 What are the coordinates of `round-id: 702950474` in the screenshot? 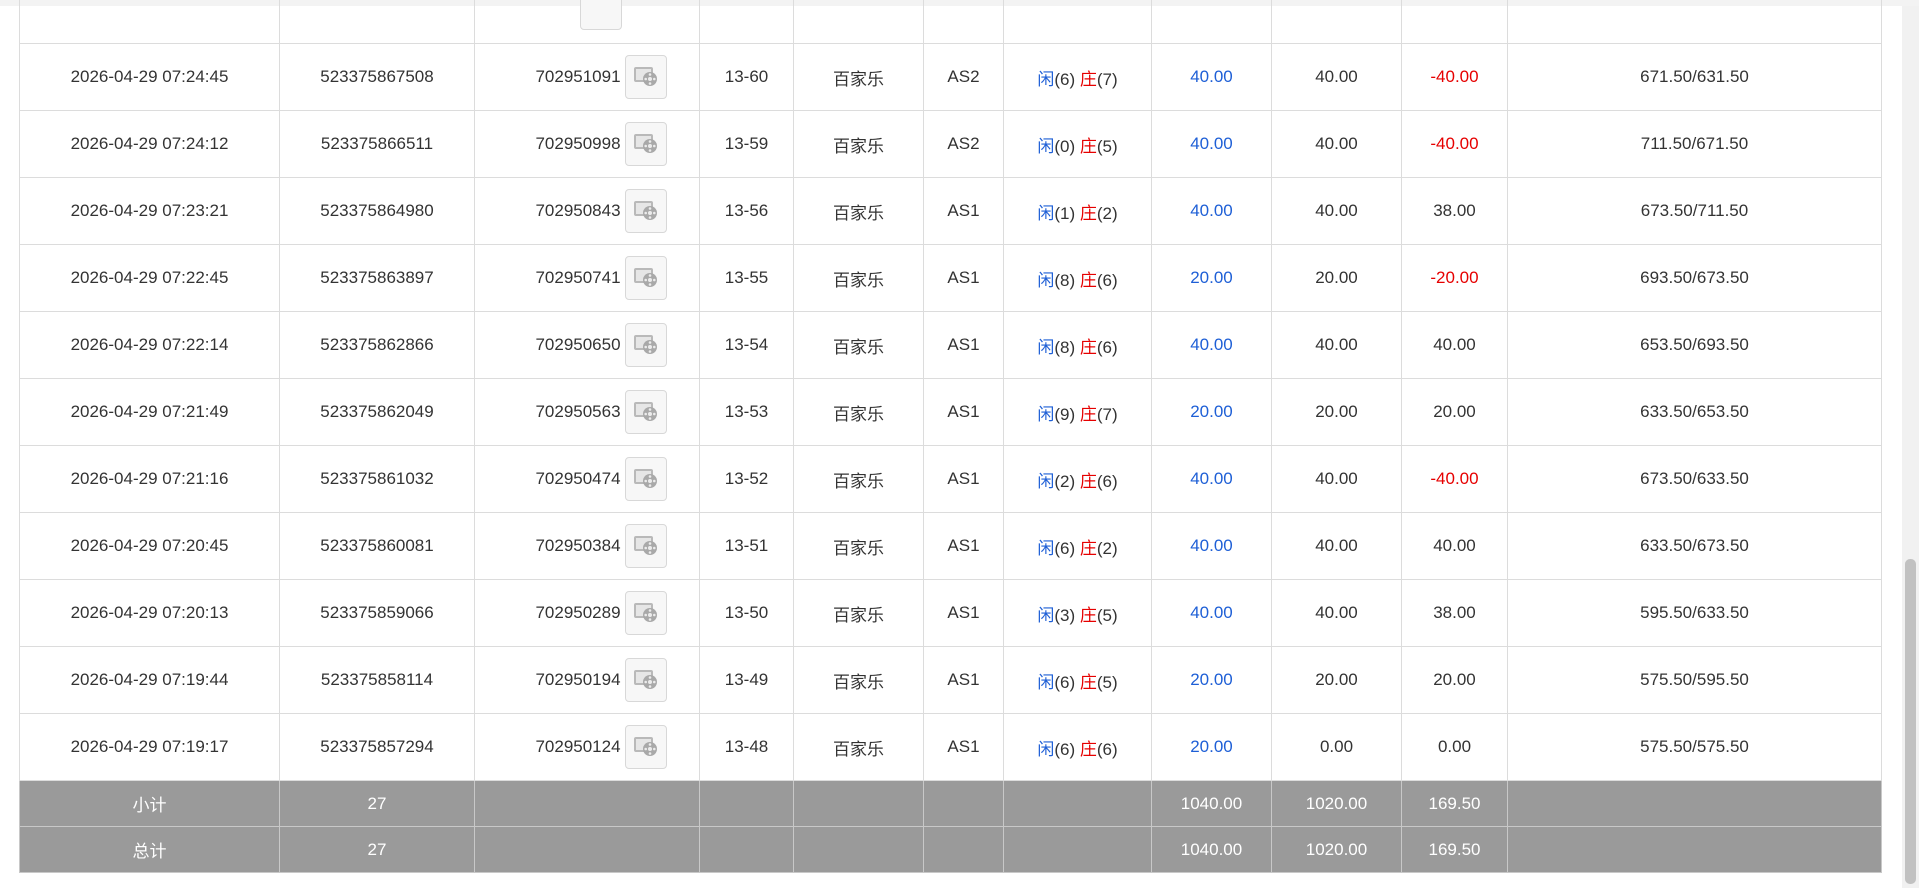 It's located at (578, 478).